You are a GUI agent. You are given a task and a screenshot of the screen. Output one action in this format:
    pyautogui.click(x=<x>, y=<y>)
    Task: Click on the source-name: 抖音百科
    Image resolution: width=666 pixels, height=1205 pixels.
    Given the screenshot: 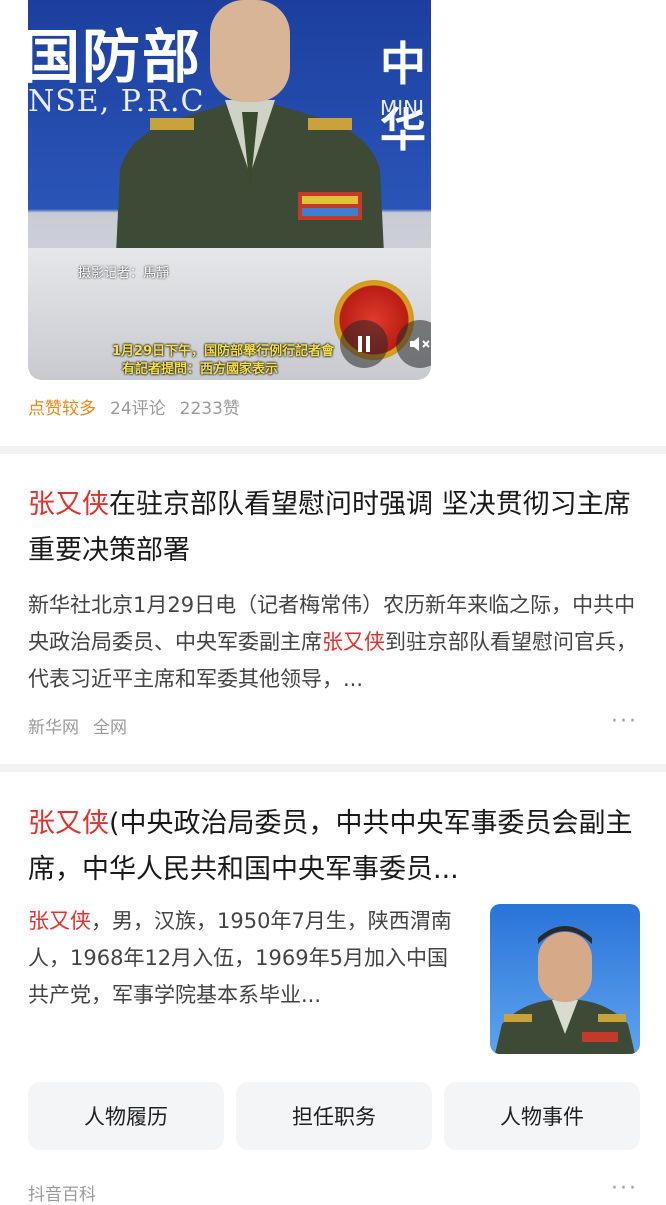 What is the action you would take?
    pyautogui.click(x=62, y=1195)
    